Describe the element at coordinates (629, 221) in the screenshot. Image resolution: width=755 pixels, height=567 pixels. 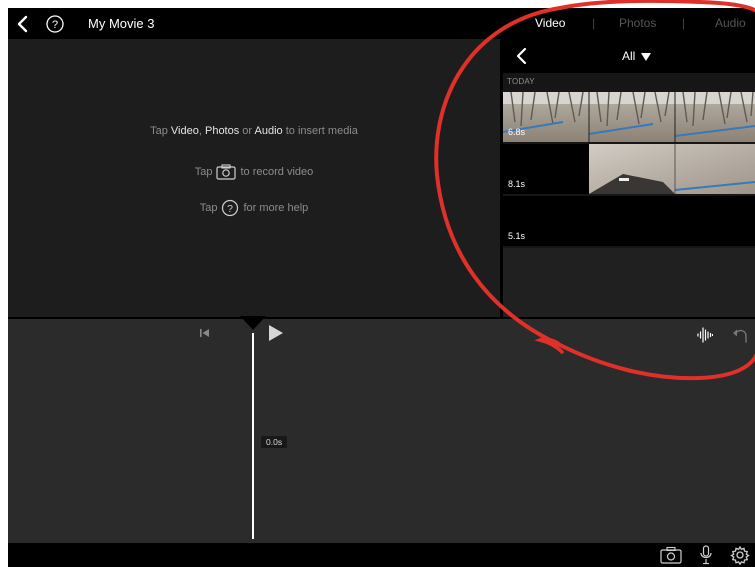
I see `video-clip: 5.1s` at that location.